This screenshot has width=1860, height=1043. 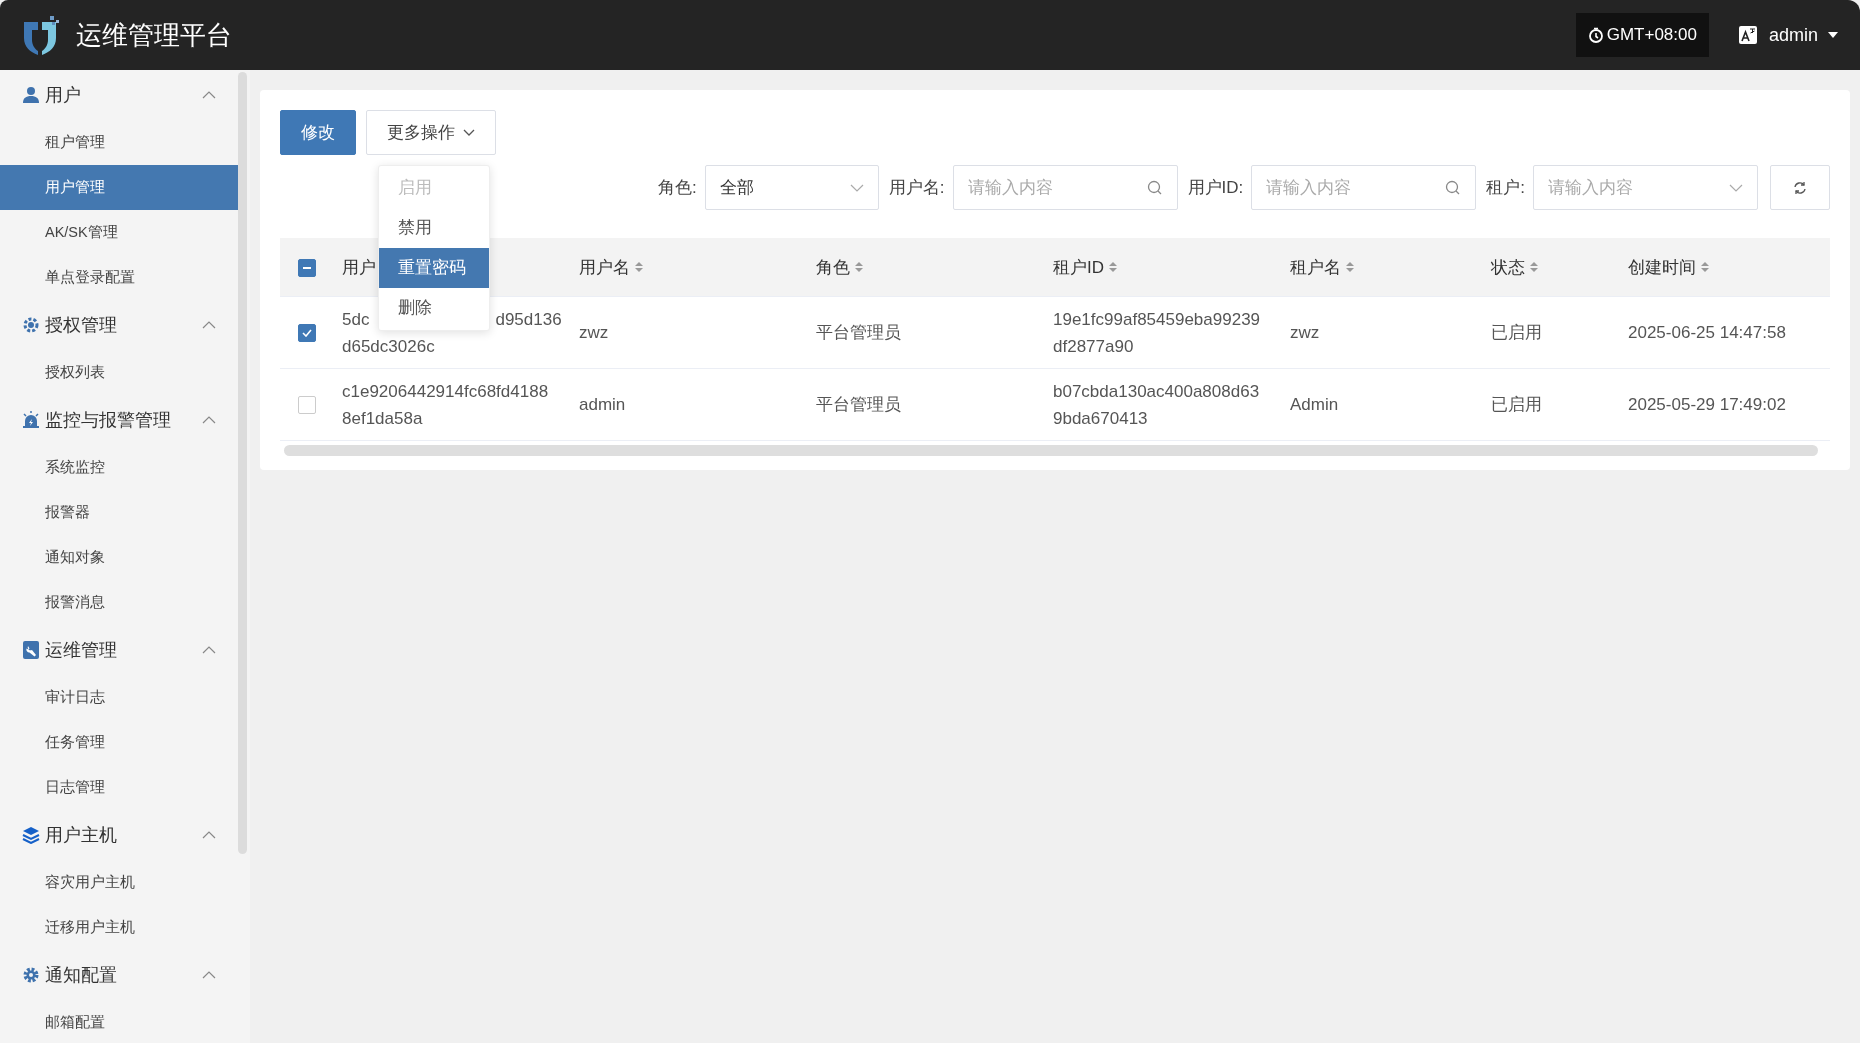 What do you see at coordinates (119, 882) in the screenshot?
I see `sidebar-item: 容灾用户主机` at bounding box center [119, 882].